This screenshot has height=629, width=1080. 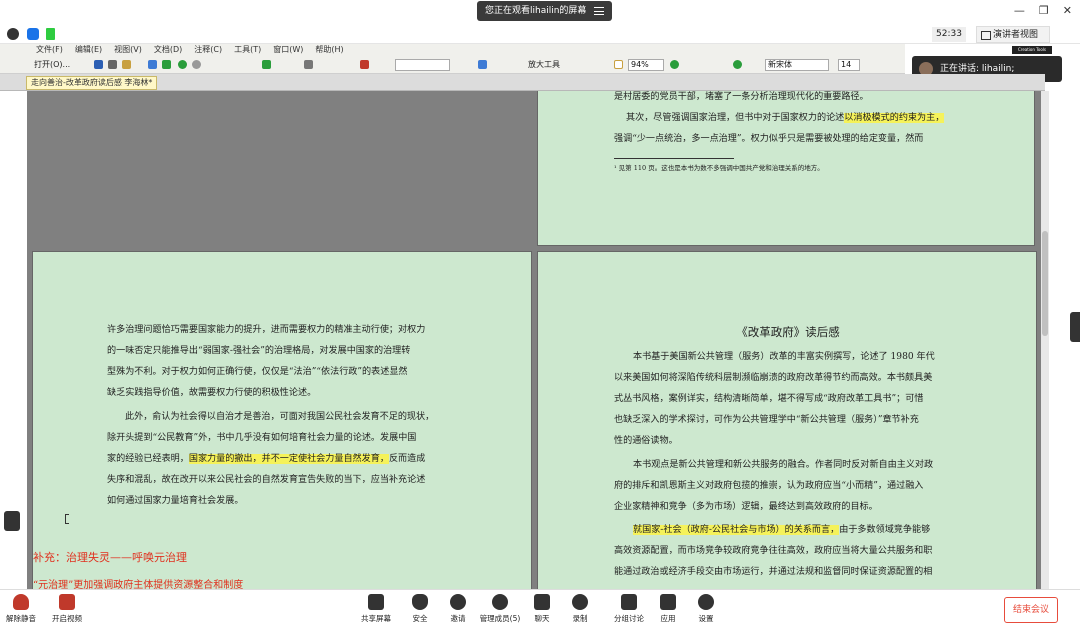 I want to click on menu-item-edit: 编辑(E), so click(x=88, y=50).